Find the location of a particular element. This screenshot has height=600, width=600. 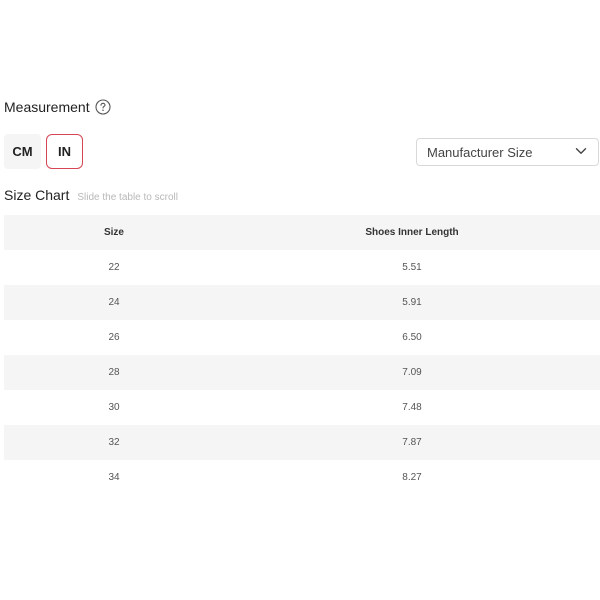

size-system-value: Manufacturer Size is located at coordinates (480, 152).